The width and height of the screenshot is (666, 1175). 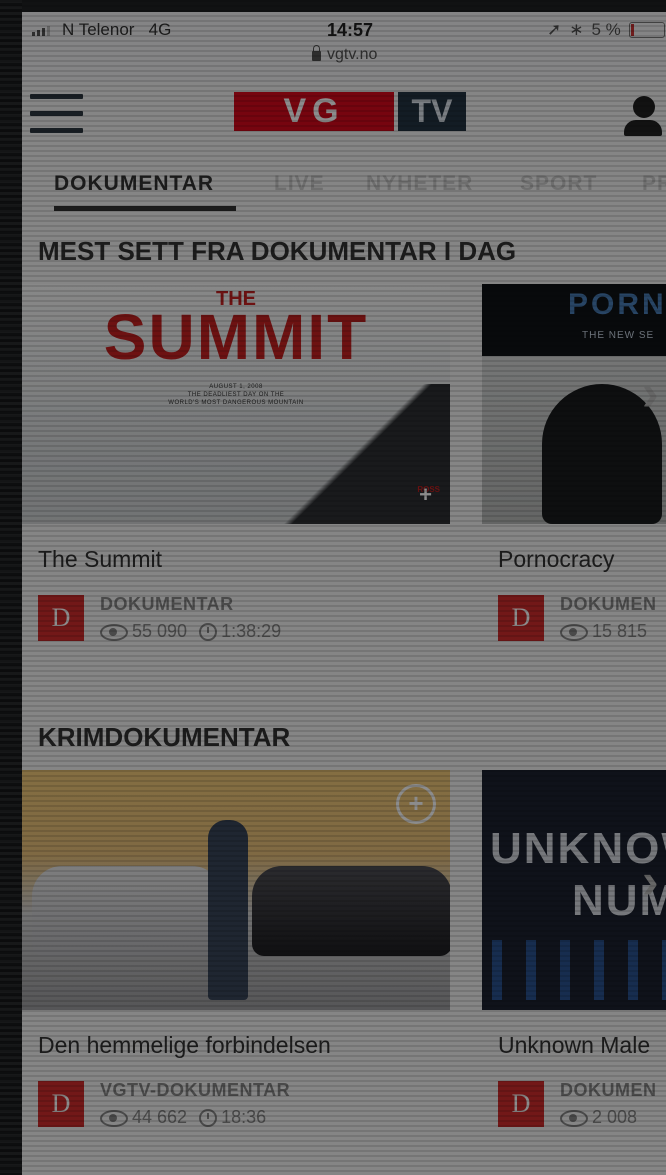 I want to click on network-type: 4G, so click(x=160, y=29).